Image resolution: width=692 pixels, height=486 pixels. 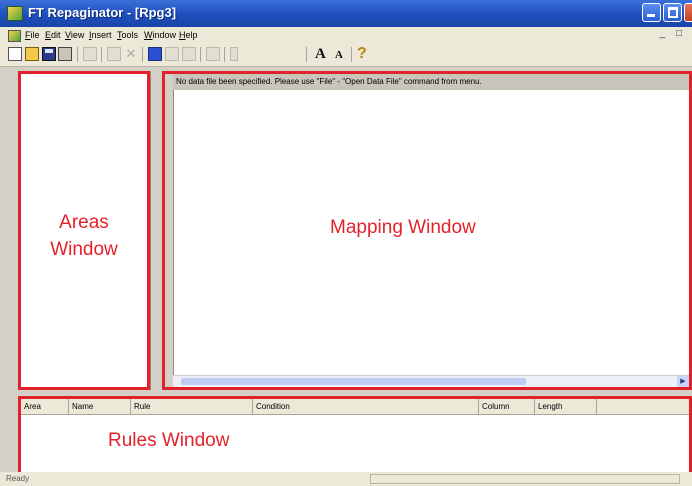 What do you see at coordinates (49, 54) in the screenshot?
I see `save-icon` at bounding box center [49, 54].